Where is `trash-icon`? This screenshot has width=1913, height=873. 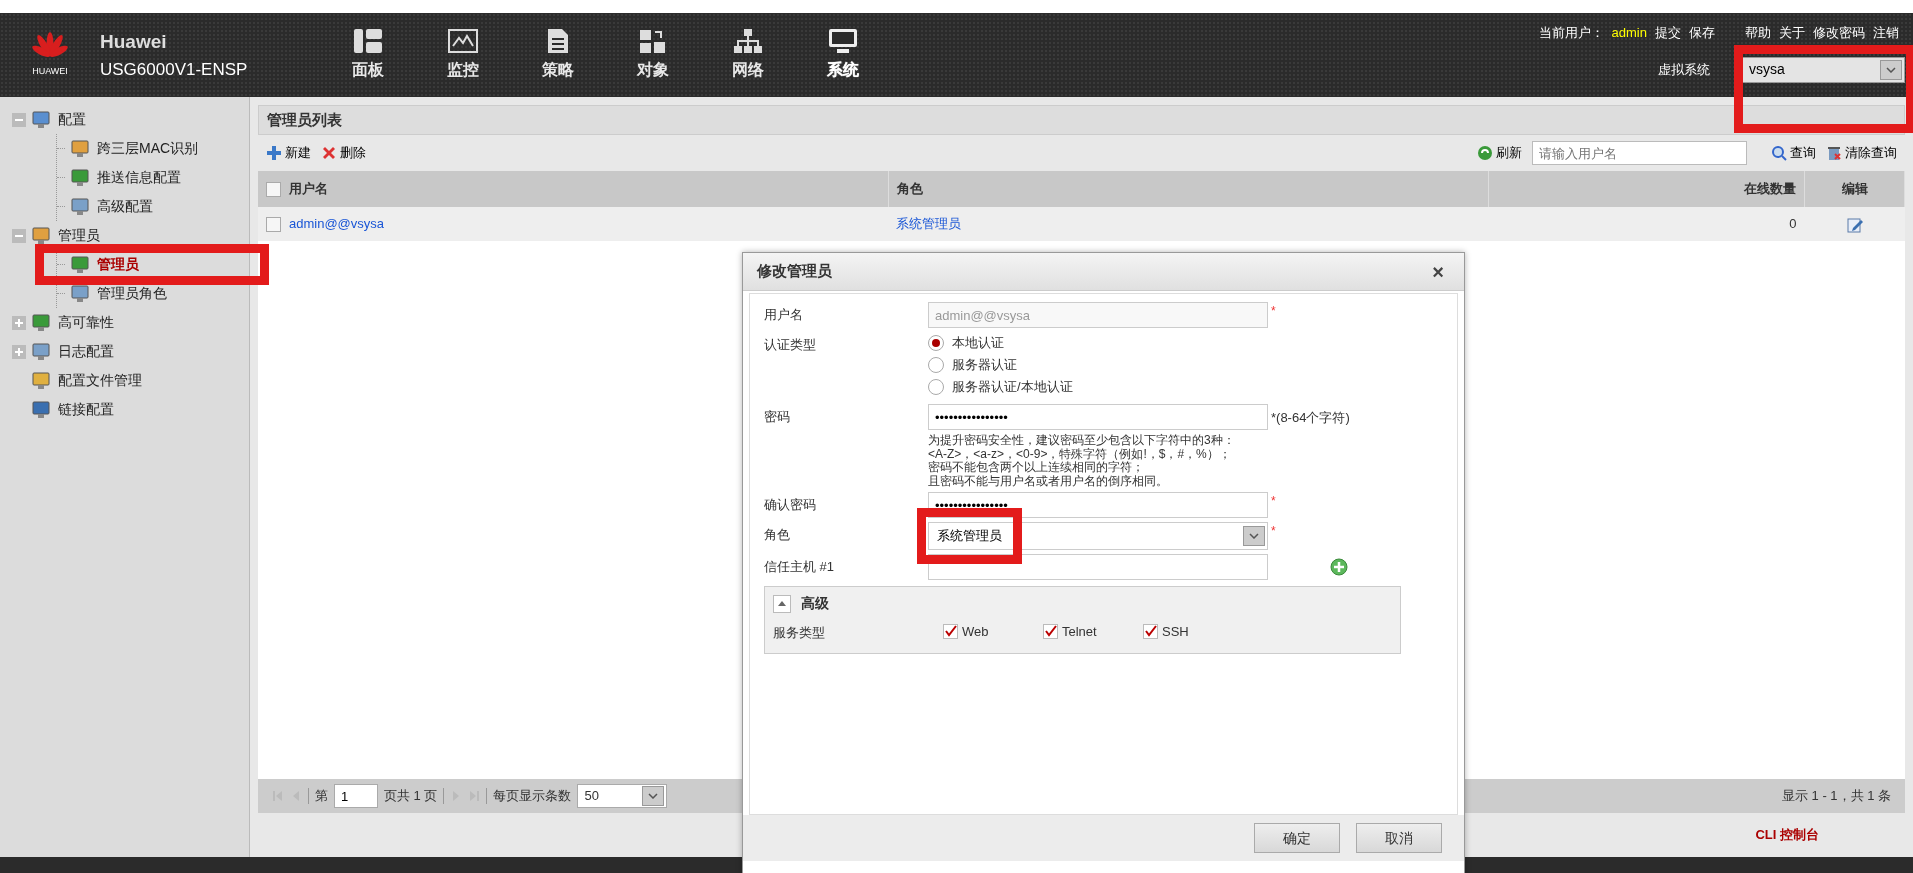 trash-icon is located at coordinates (1834, 153).